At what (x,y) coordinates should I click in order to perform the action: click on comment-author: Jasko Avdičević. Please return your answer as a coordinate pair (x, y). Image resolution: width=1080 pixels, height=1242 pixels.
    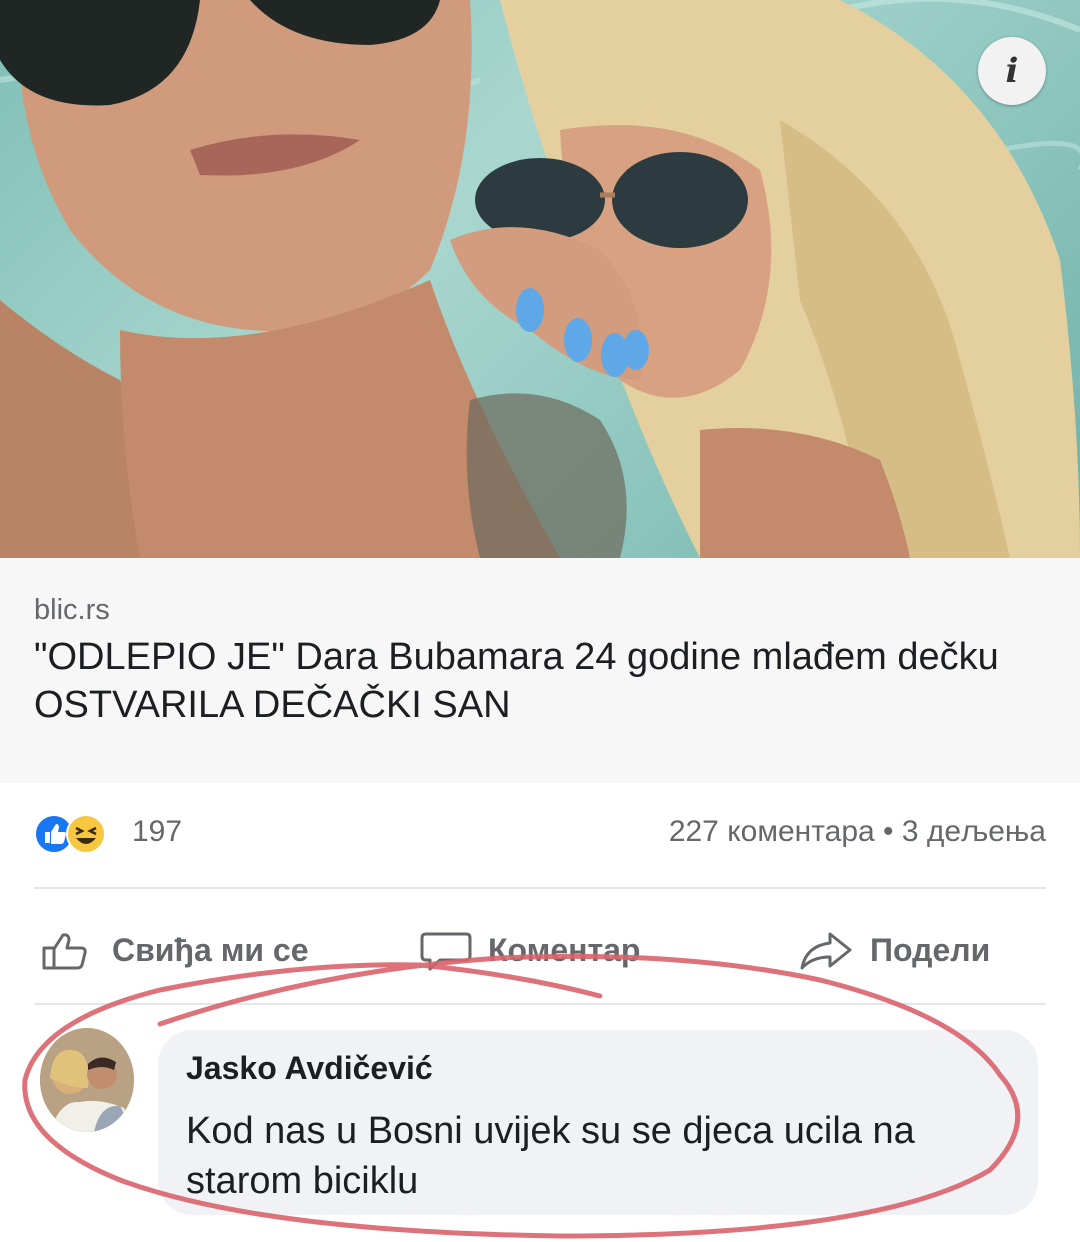
    Looking at the image, I should click on (309, 1068).